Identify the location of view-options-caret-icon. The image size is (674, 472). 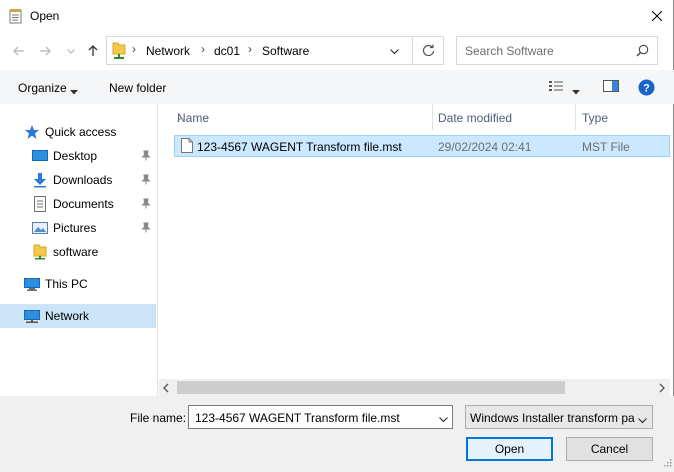
(576, 91).